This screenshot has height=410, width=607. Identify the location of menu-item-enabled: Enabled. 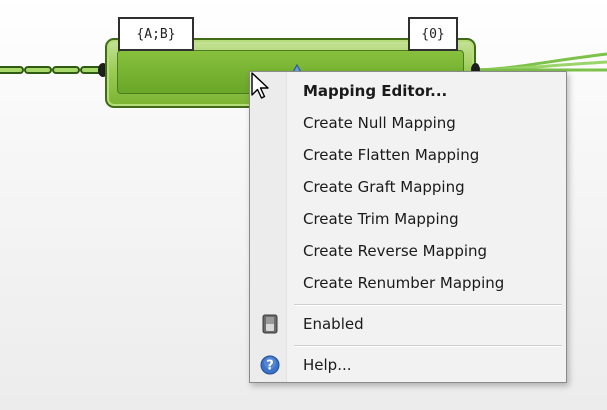
(408, 324).